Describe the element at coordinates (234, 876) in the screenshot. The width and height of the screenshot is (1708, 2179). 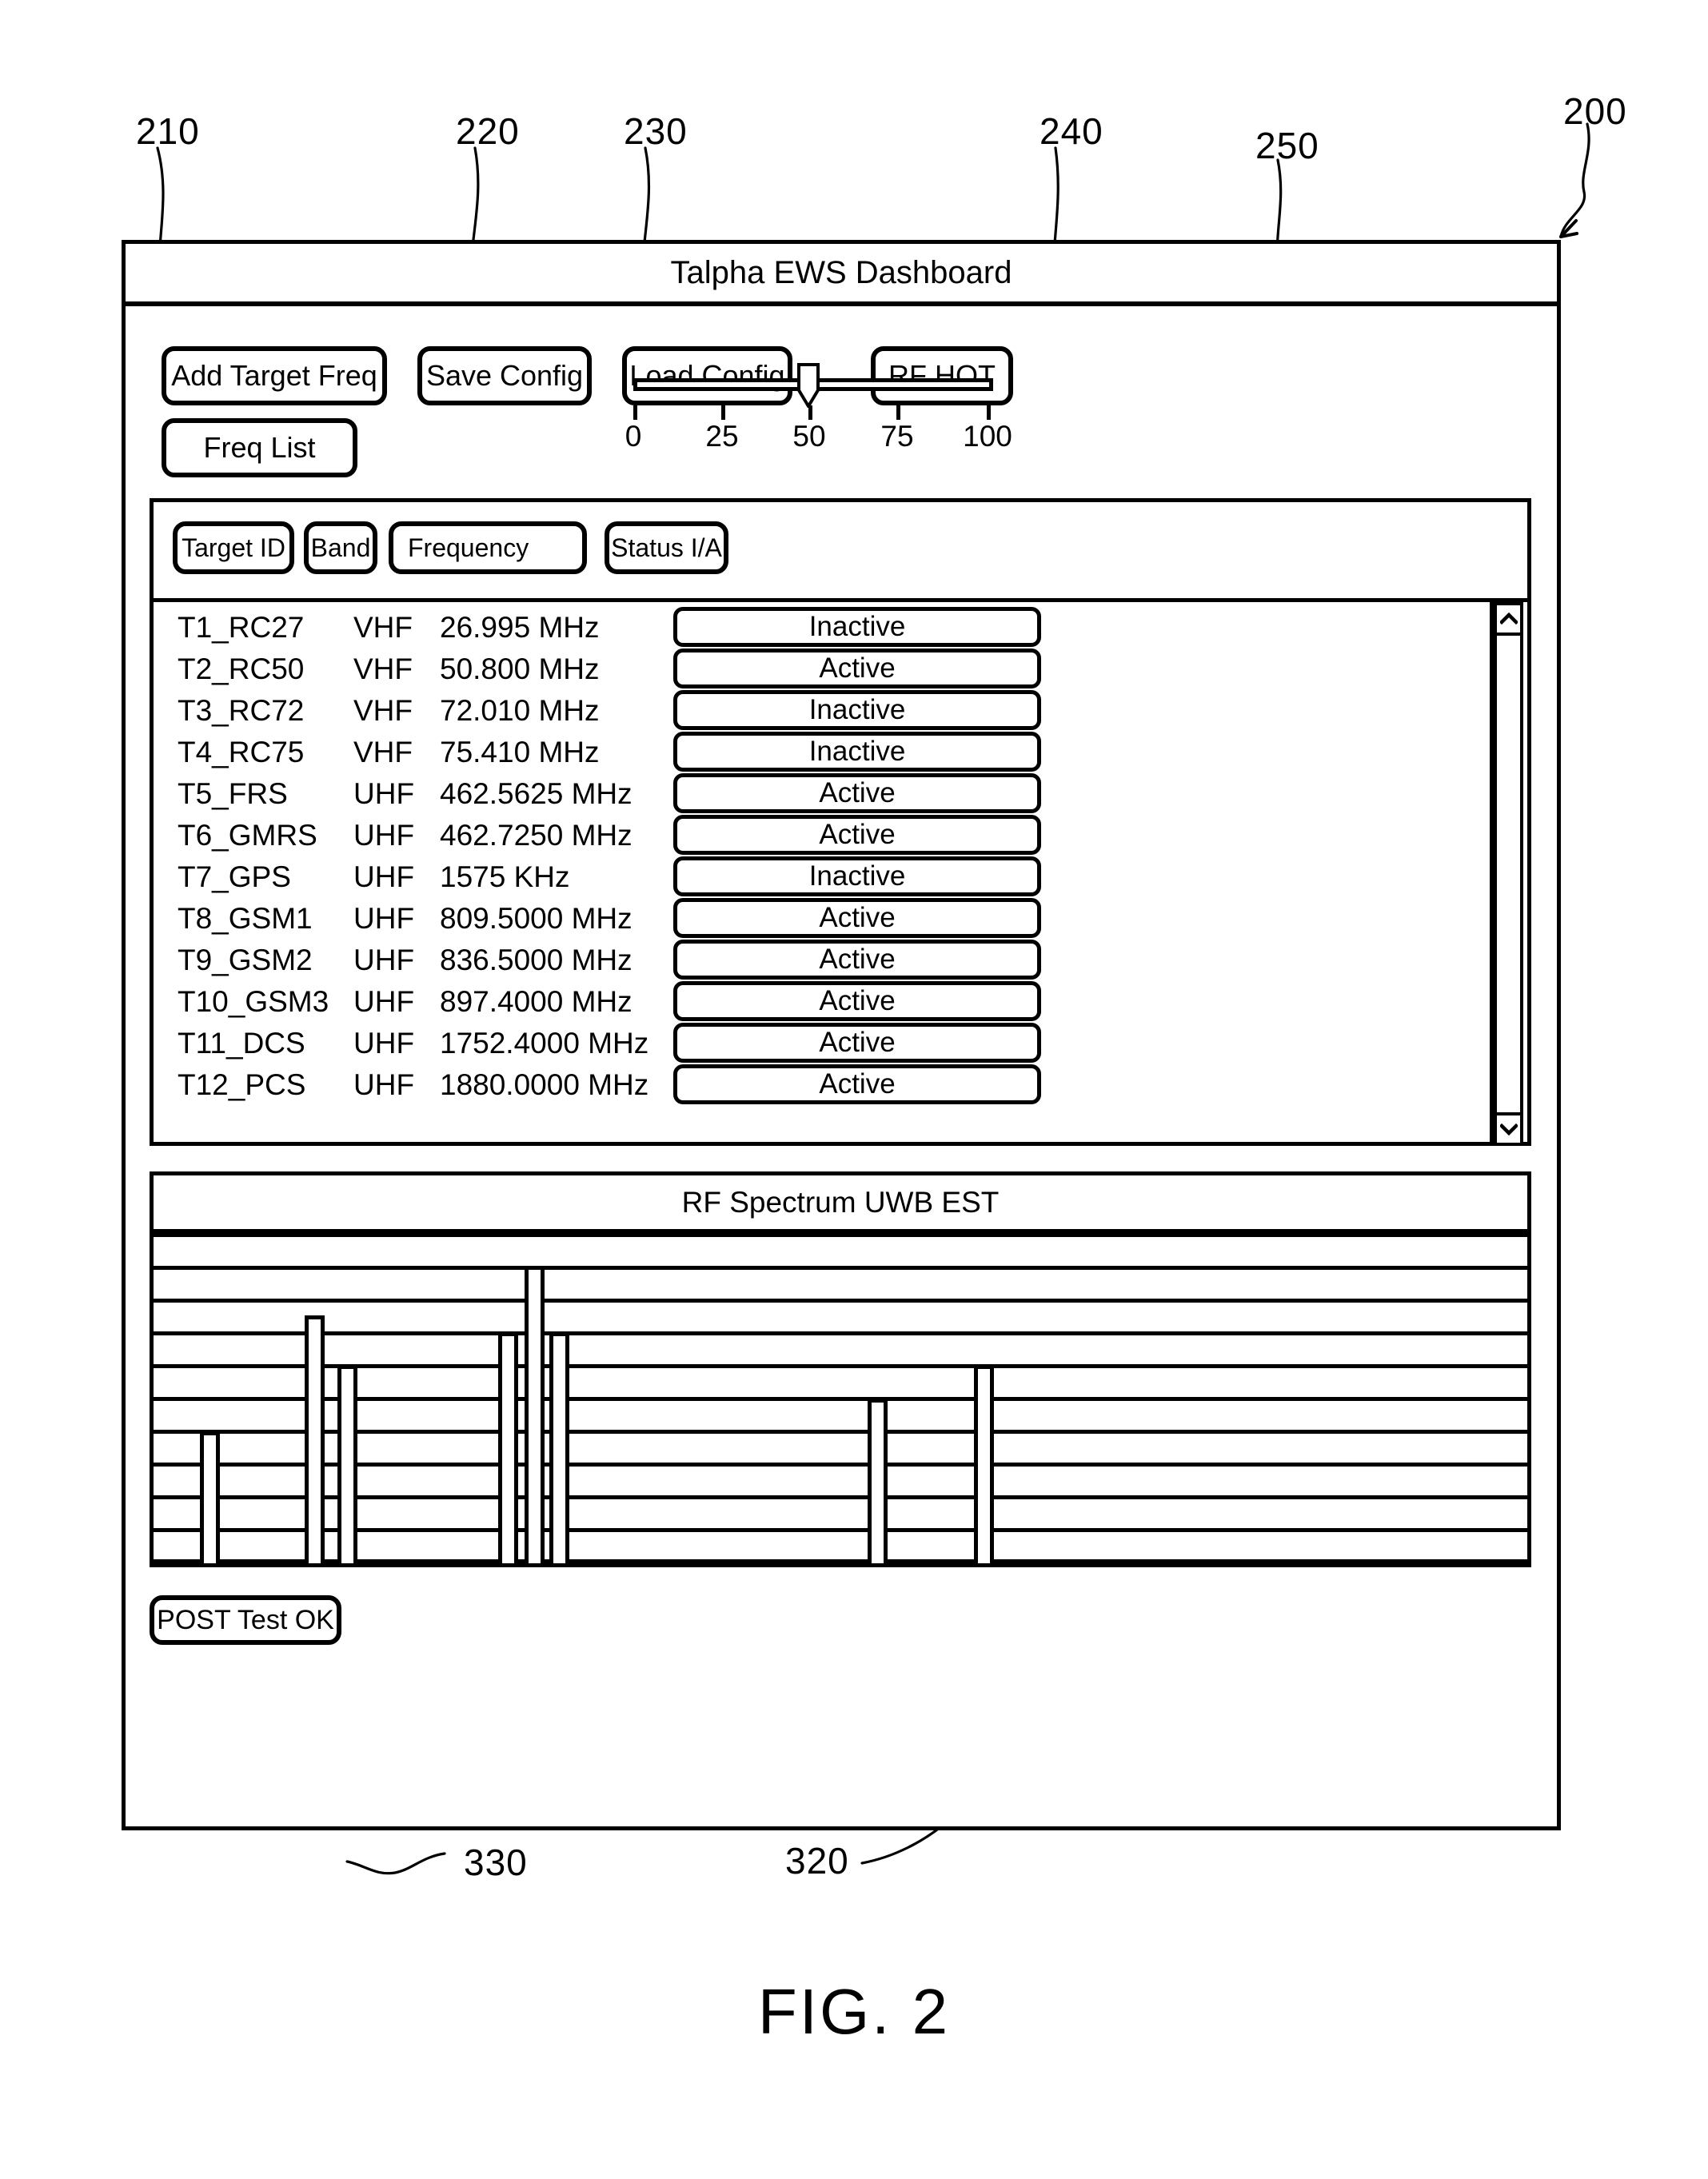
I see `cell-target-id: T7_GPS` at that location.